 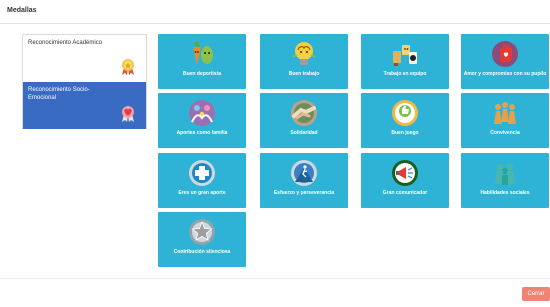 I want to click on medal-card-buen-juego: Buen juego, so click(x=405, y=120).